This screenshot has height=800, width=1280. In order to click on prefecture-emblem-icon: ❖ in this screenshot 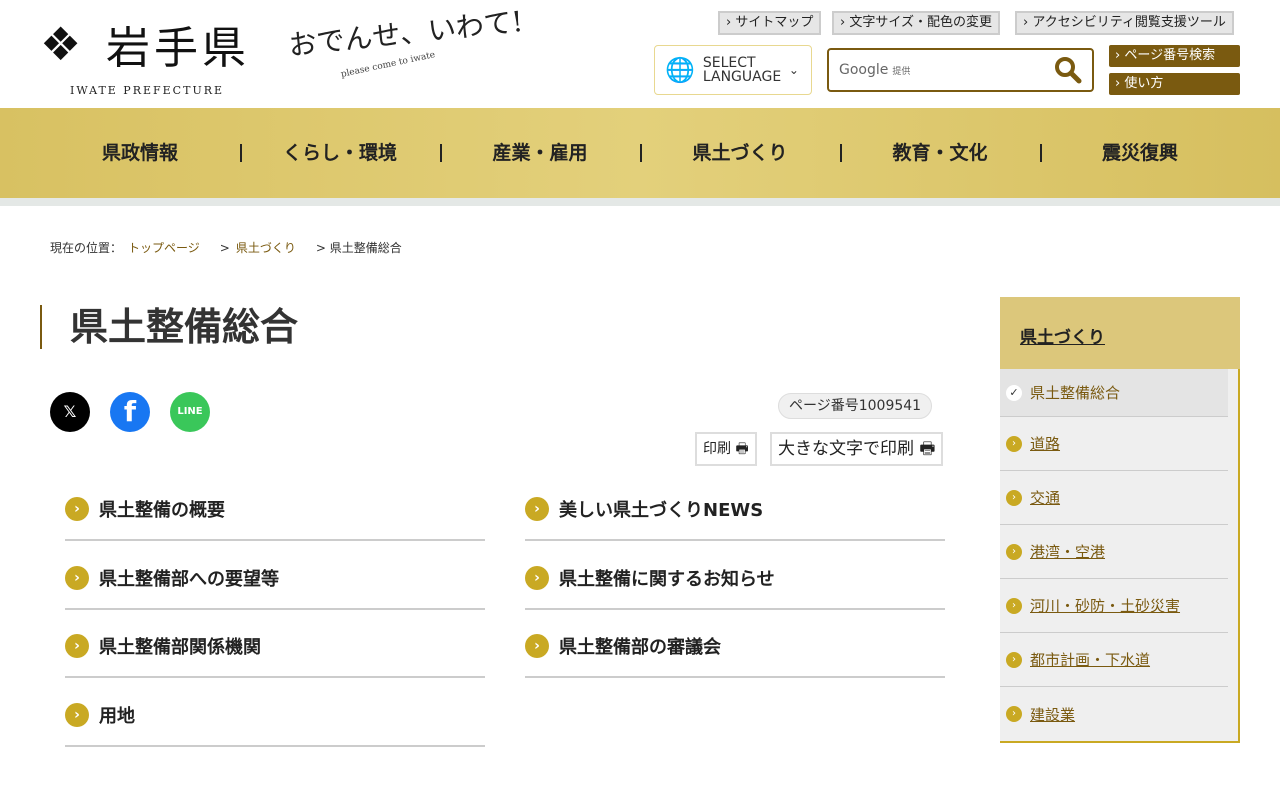, I will do `click(61, 44)`.